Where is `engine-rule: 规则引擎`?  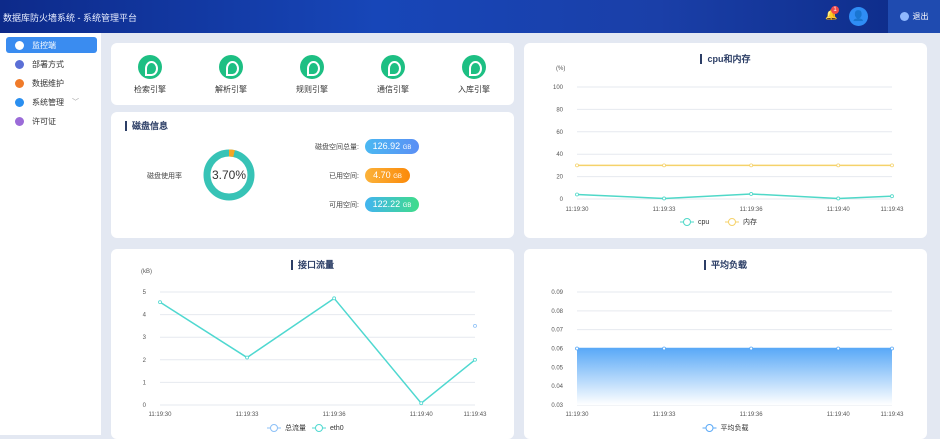
engine-rule: 规则引擎 is located at coordinates (312, 75).